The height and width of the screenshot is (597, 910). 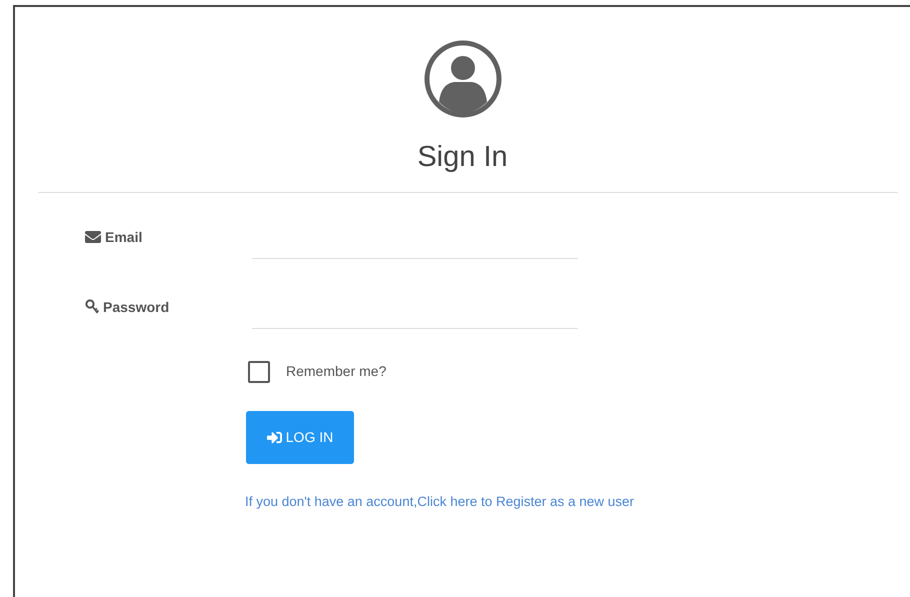 I want to click on checkbox-label: Remember me?, so click(x=336, y=371).